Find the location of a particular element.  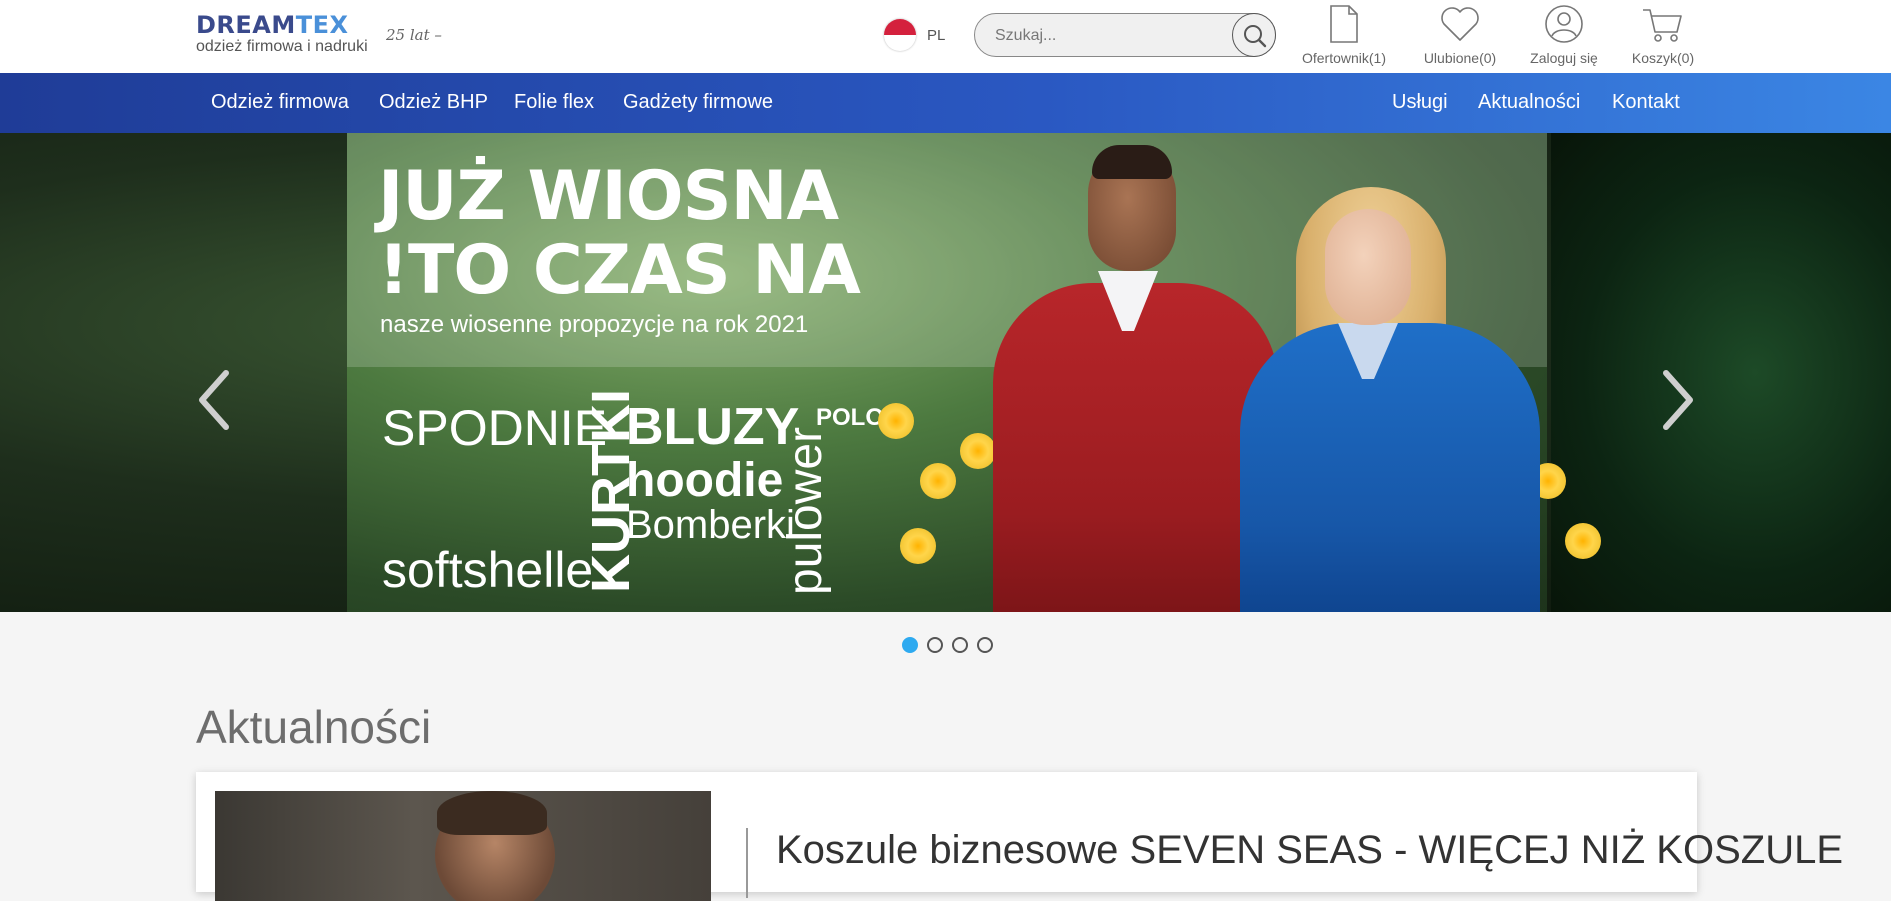

heart-icon is located at coordinates (1460, 24).